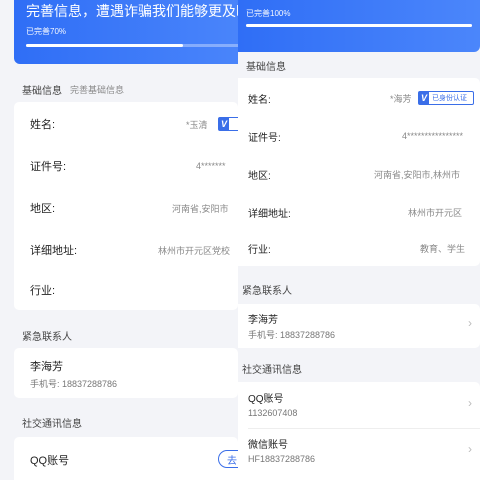 Image resolution: width=480 pixels, height=480 pixels. What do you see at coordinates (359, 326) in the screenshot?
I see `emergency-contact-card: 李海芳 手机号: 18837288786 ›` at bounding box center [359, 326].